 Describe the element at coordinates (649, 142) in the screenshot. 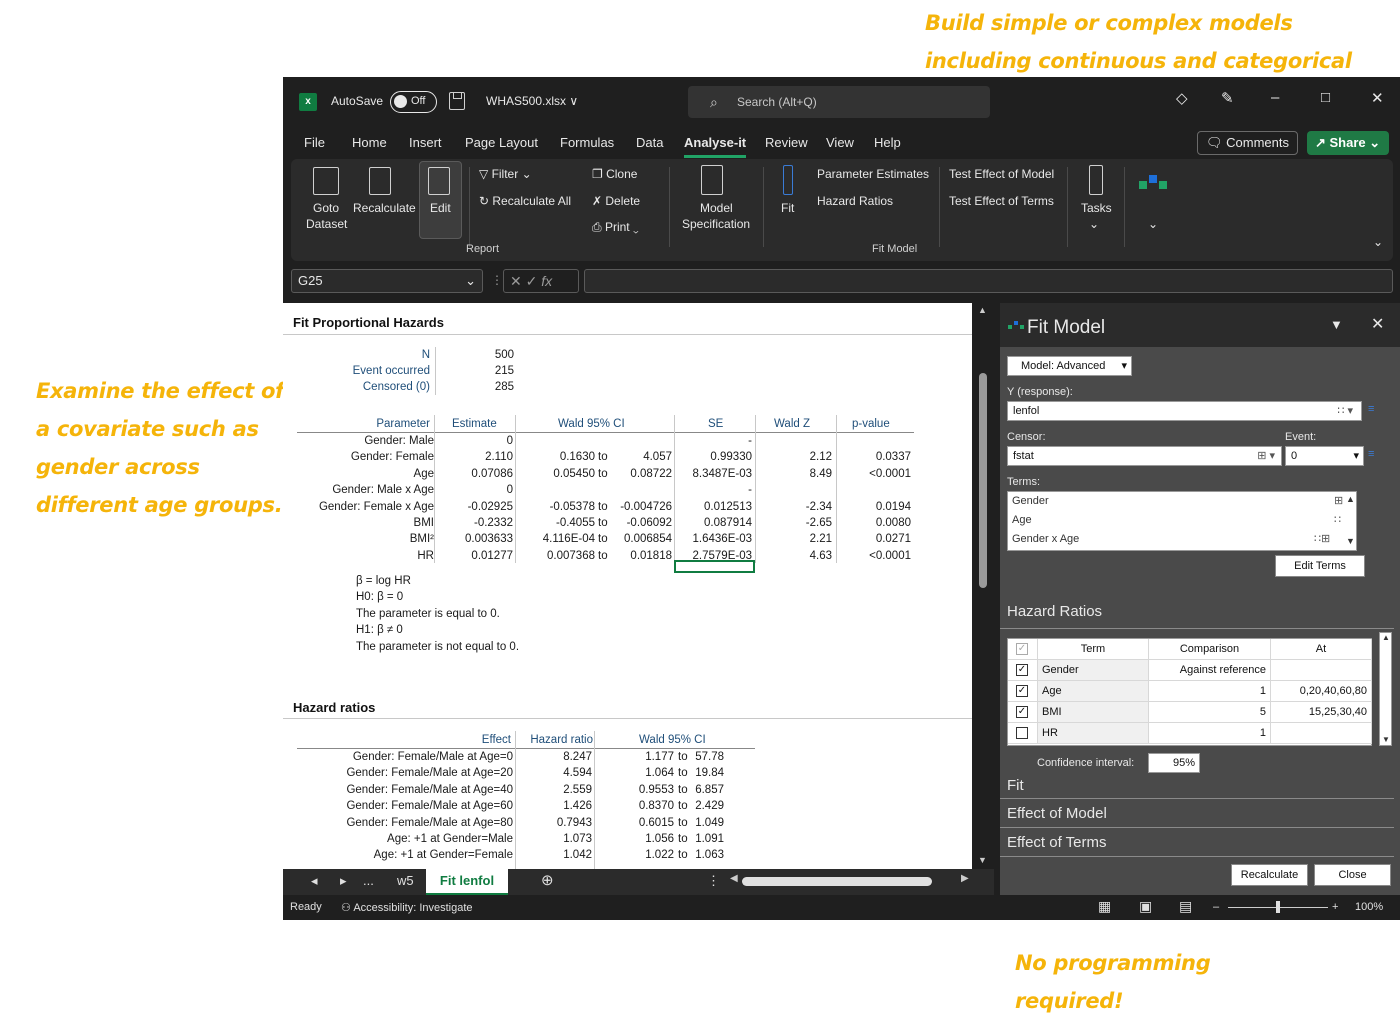

I see `menu-data: Data` at that location.